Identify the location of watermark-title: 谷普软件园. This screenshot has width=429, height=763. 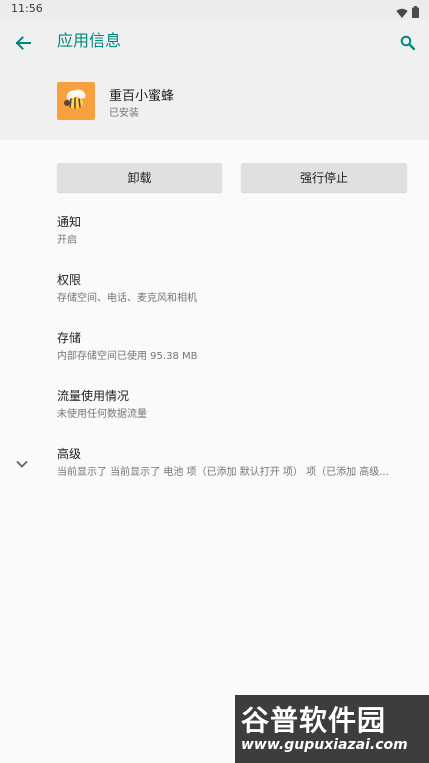
(314, 720).